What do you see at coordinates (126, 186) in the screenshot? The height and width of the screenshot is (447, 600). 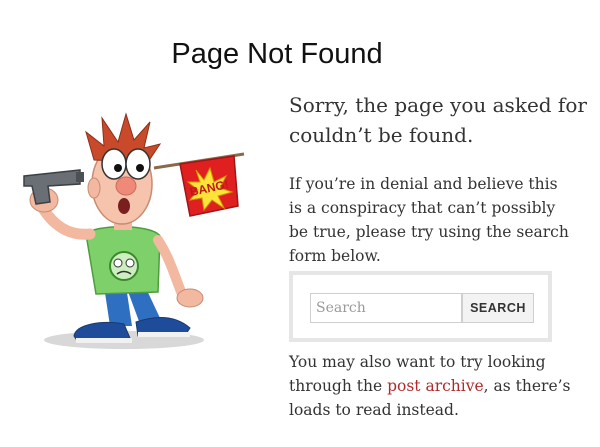 I see `nose` at bounding box center [126, 186].